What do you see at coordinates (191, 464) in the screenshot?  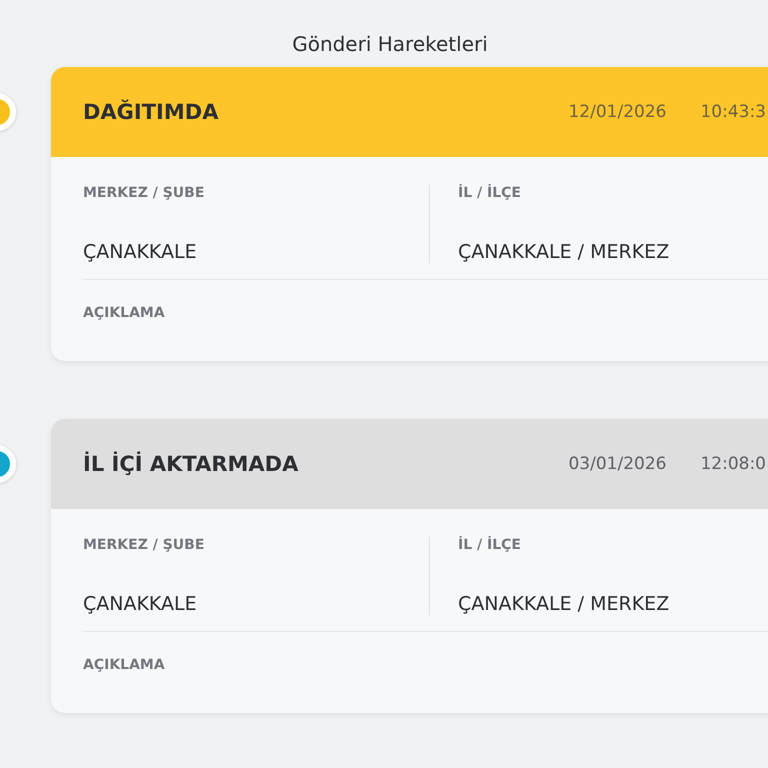 I see `status-title: İL İÇİ AKTARMADA` at bounding box center [191, 464].